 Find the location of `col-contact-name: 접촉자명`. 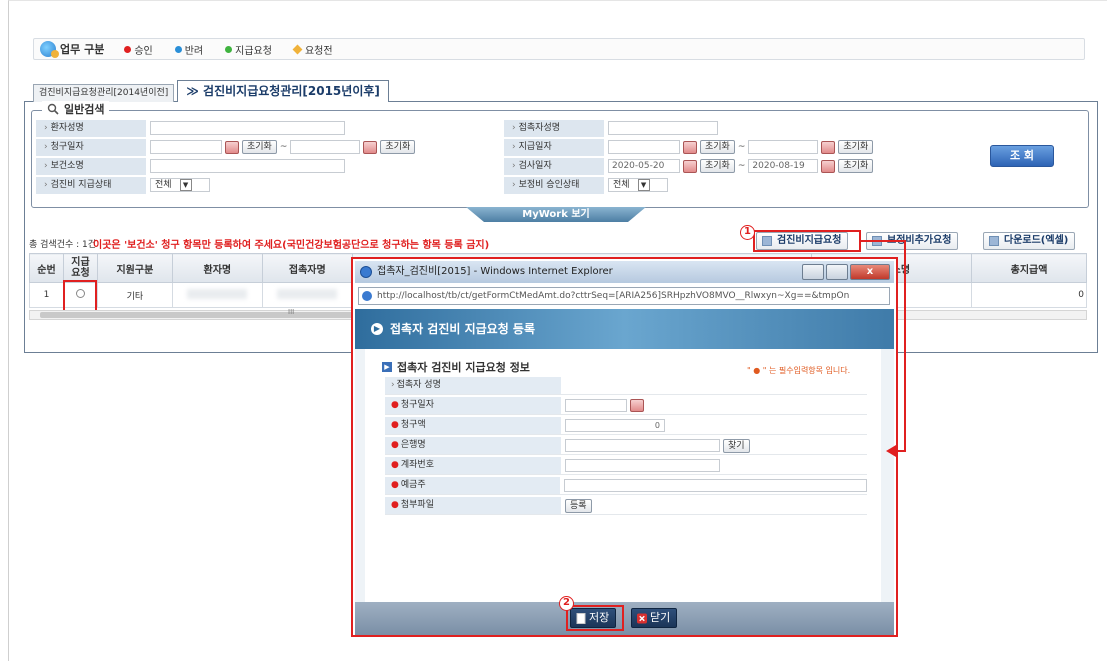

col-contact-name: 접촉자명 is located at coordinates (307, 268).